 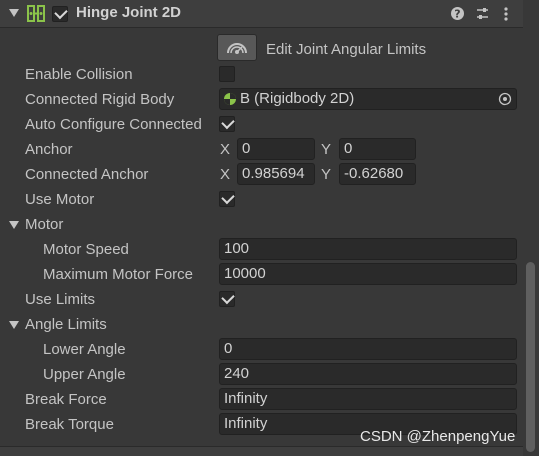 I want to click on edit-angular-limits-label: Edit Joint Angular Limits, so click(x=346, y=49).